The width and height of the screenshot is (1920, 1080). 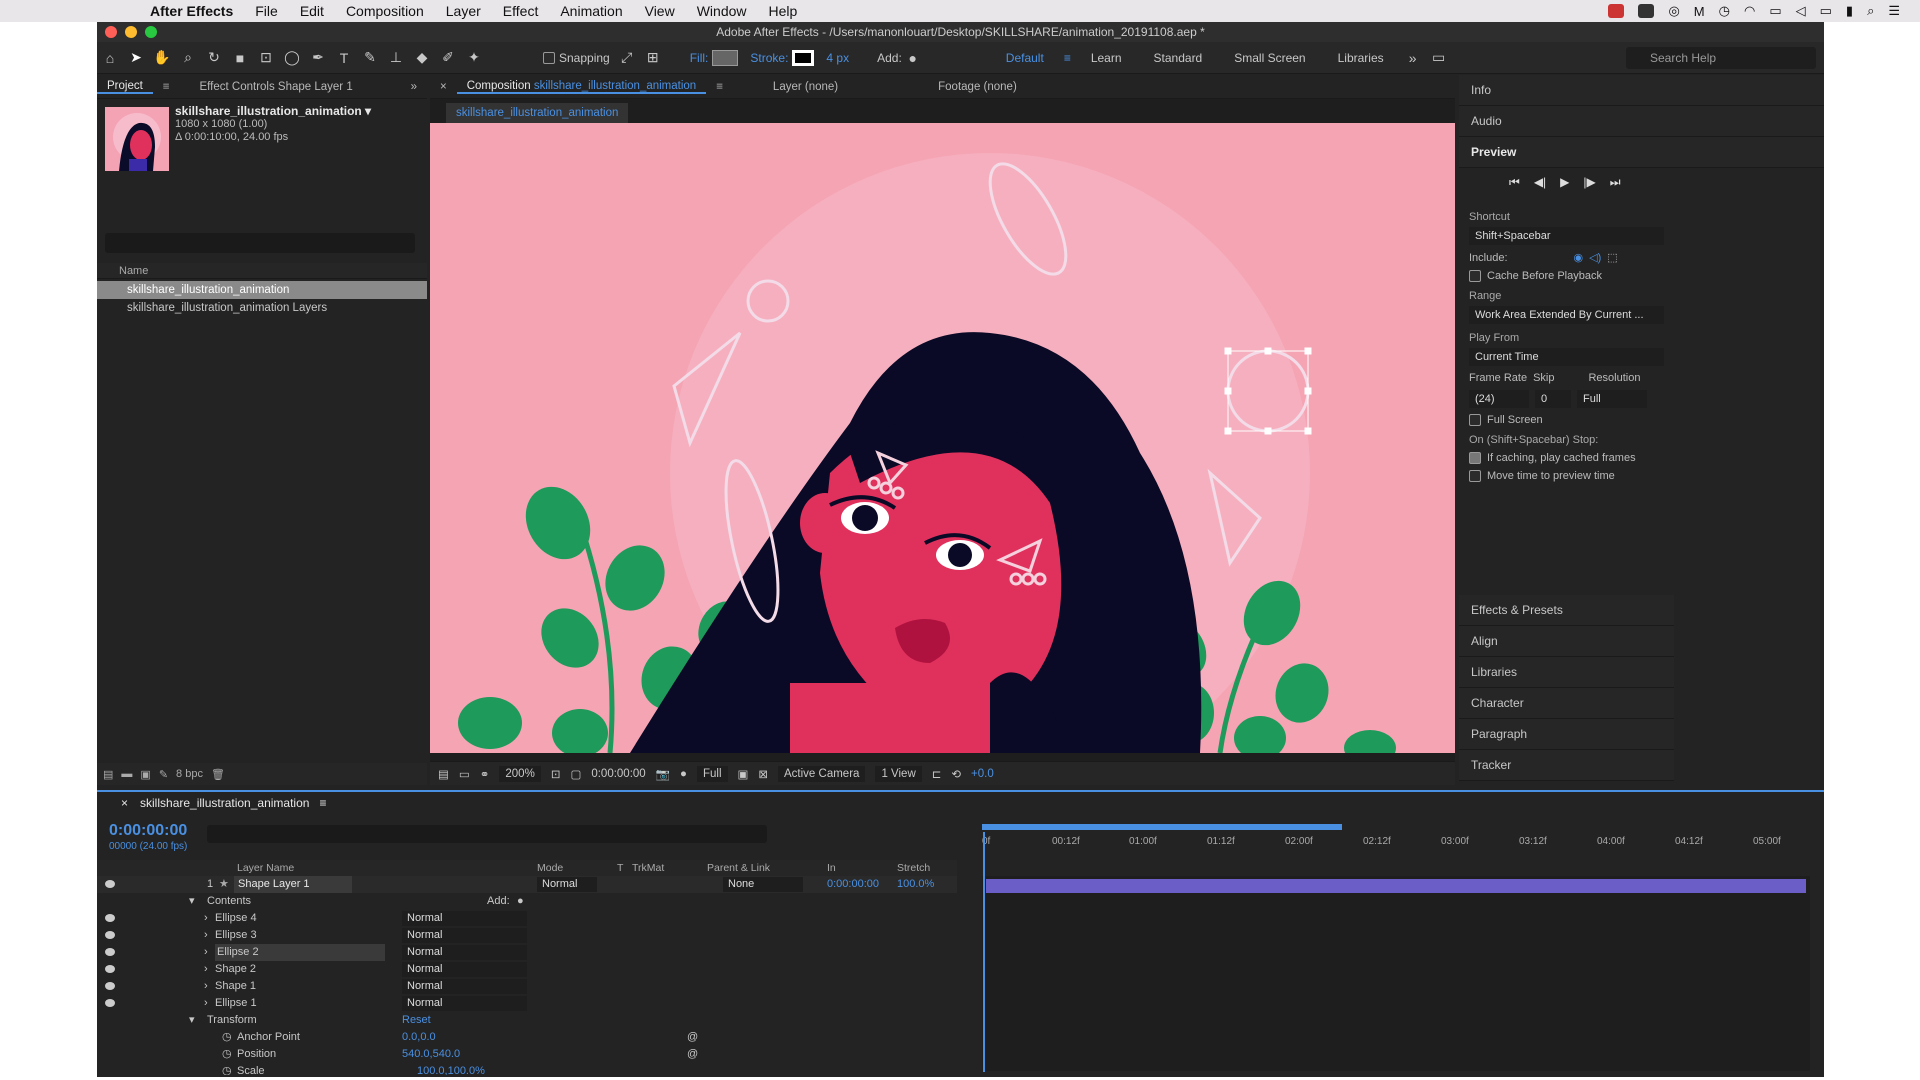 What do you see at coordinates (218, 774) in the screenshot?
I see `delete-icon: 🗑` at bounding box center [218, 774].